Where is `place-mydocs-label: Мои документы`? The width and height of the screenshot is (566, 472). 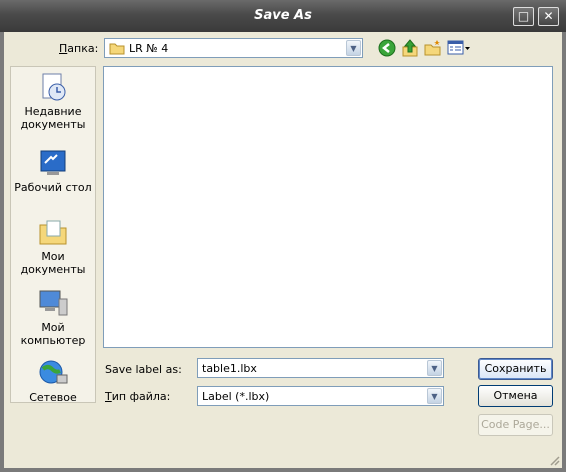
place-mydocs-label: Мои документы is located at coordinates (53, 263).